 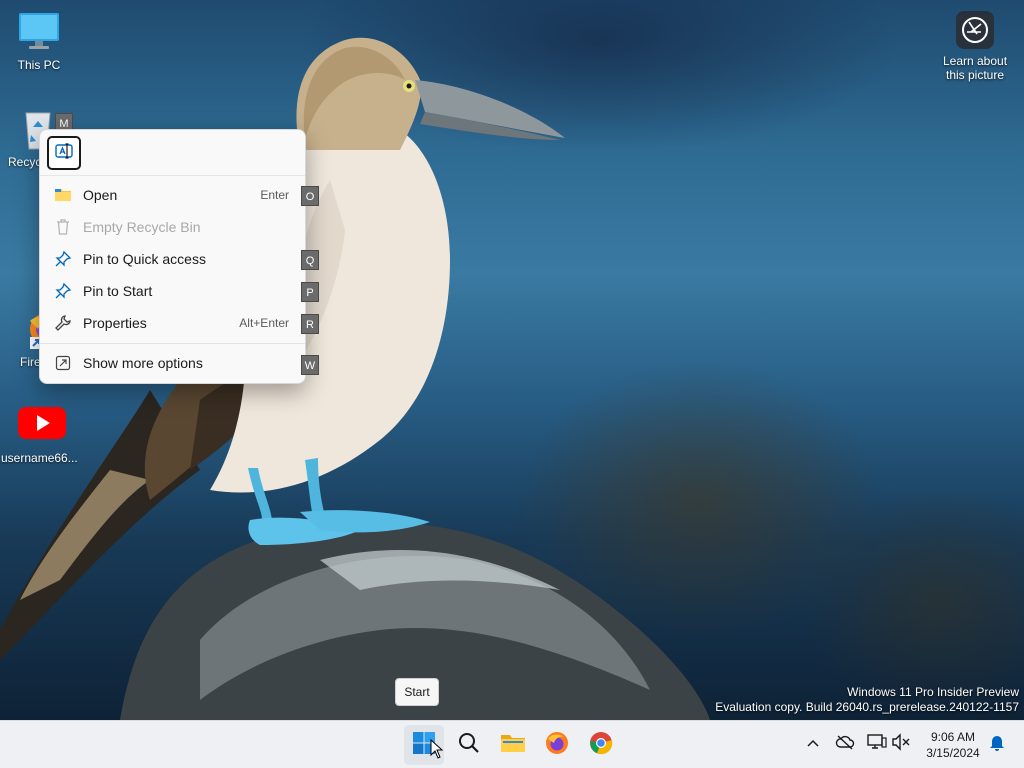 I want to click on clock: 9:06 AM 3/15/2024, so click(x=953, y=745).